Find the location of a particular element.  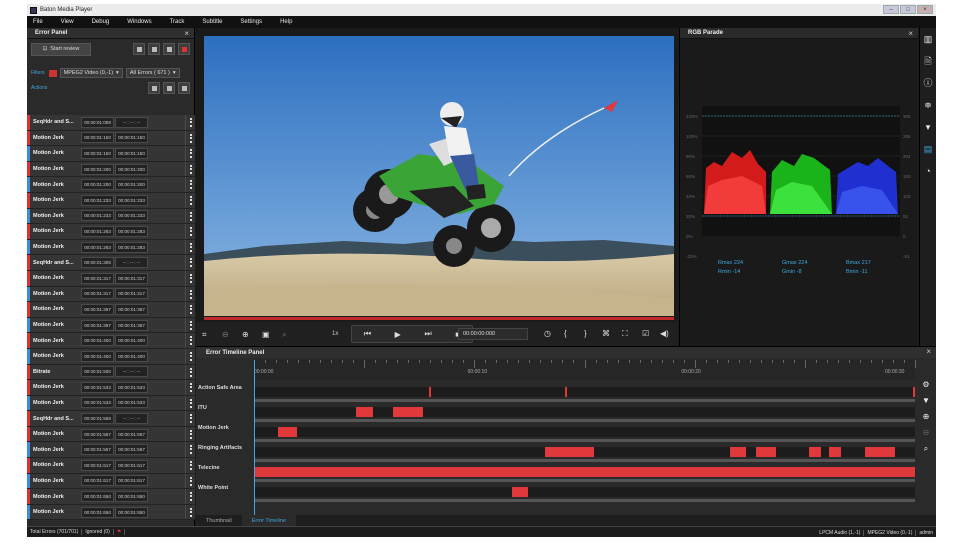

document-icon is located at coordinates (154, 49).